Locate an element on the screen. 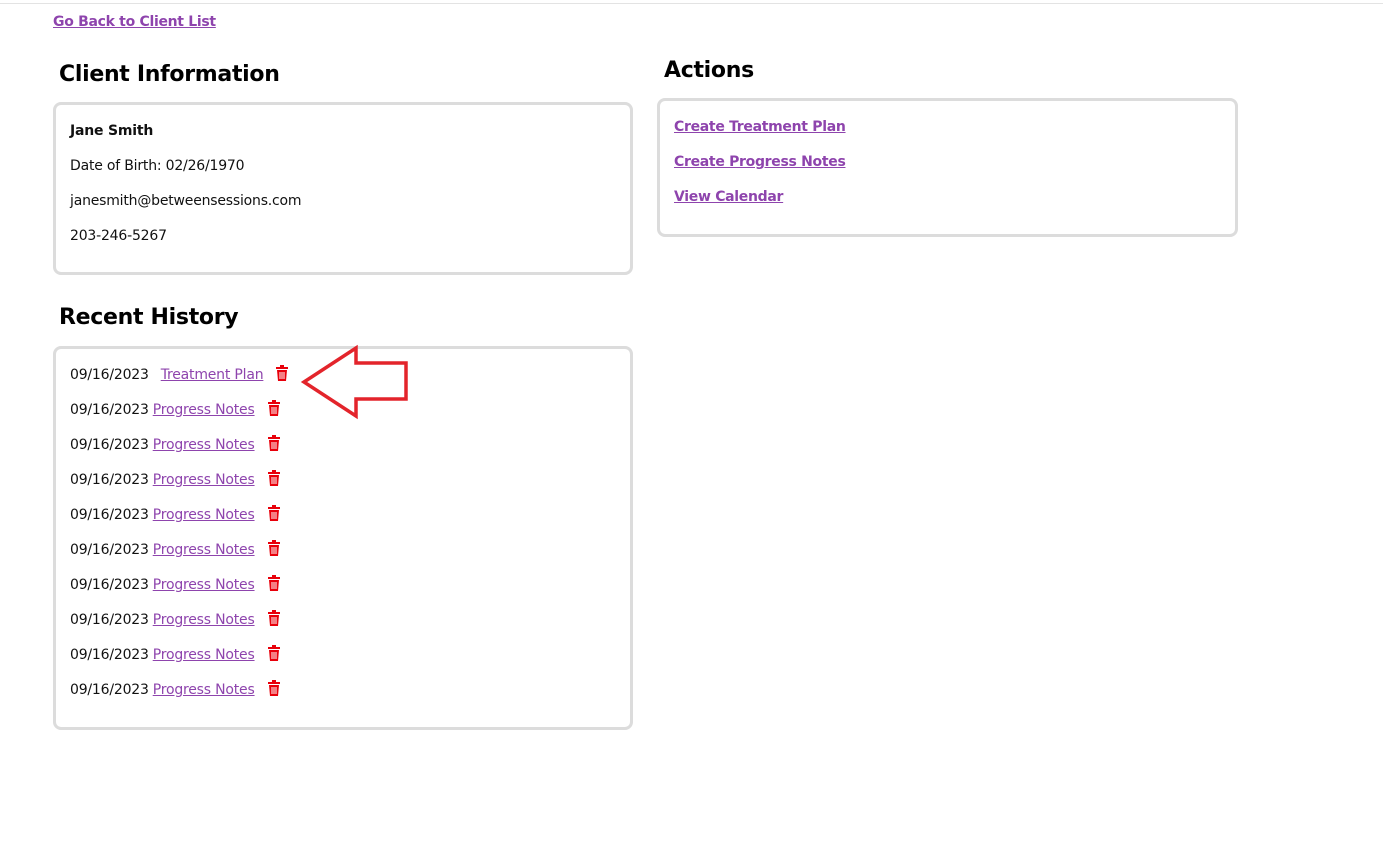 The height and width of the screenshot is (853, 1383). view-calendar-link: View Calendar is located at coordinates (728, 197).